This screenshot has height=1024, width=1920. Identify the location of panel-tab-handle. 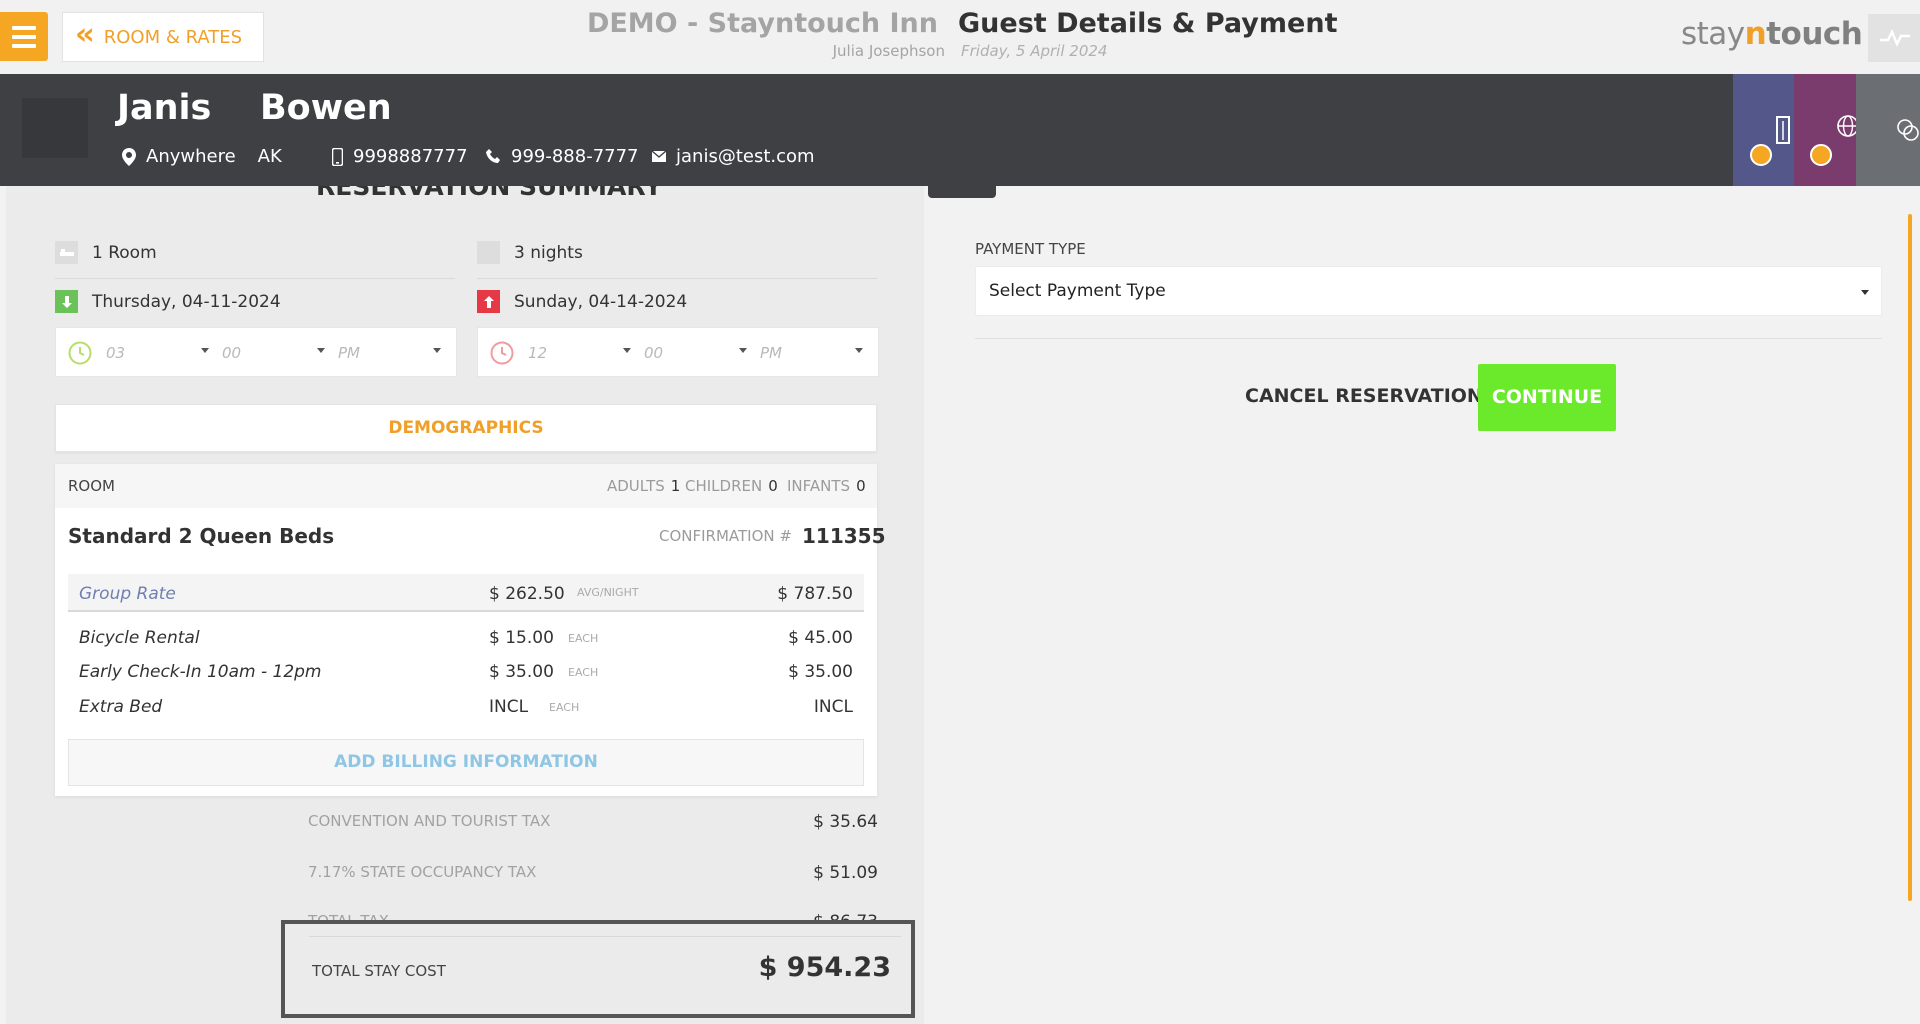
(962, 192).